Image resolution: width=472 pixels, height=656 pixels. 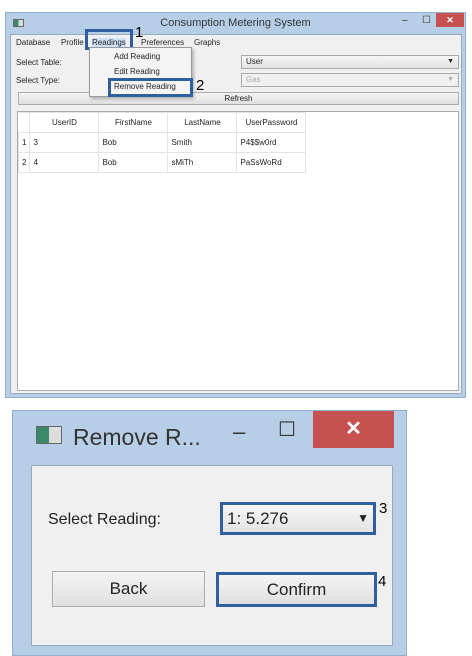 What do you see at coordinates (271, 162) in the screenshot?
I see `cell: PaSsWoRd` at bounding box center [271, 162].